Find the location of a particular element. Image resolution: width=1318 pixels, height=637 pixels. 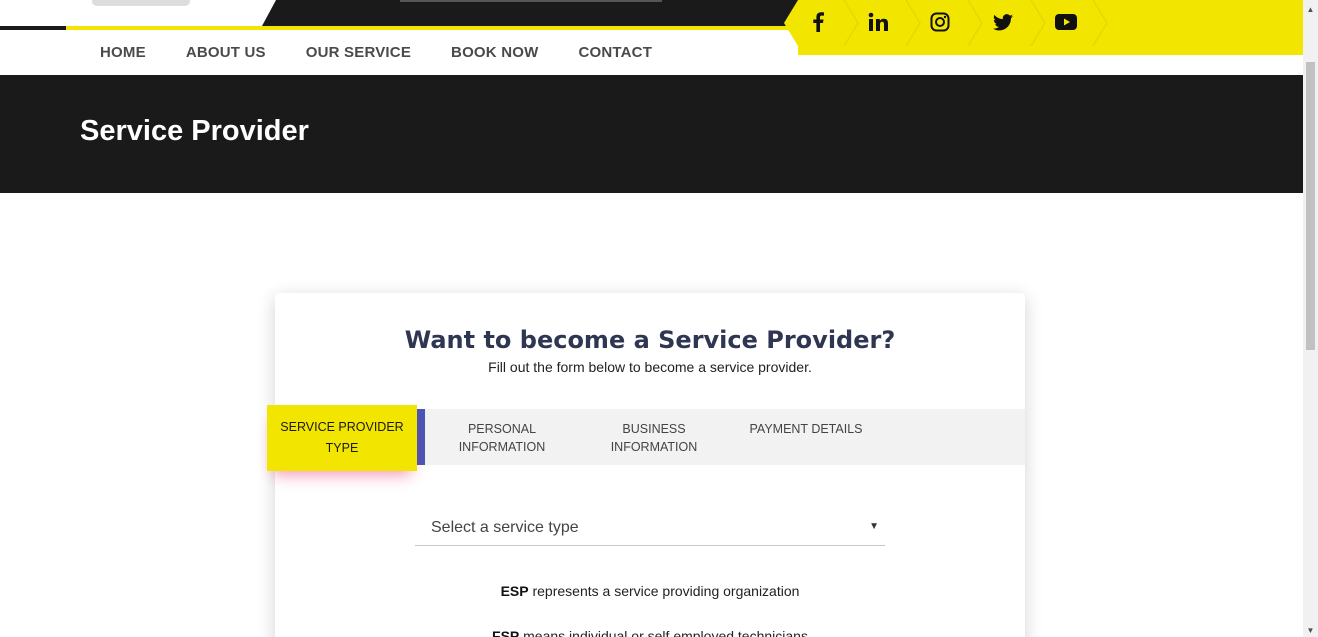

fsp-label: FSP is located at coordinates (506, 632).